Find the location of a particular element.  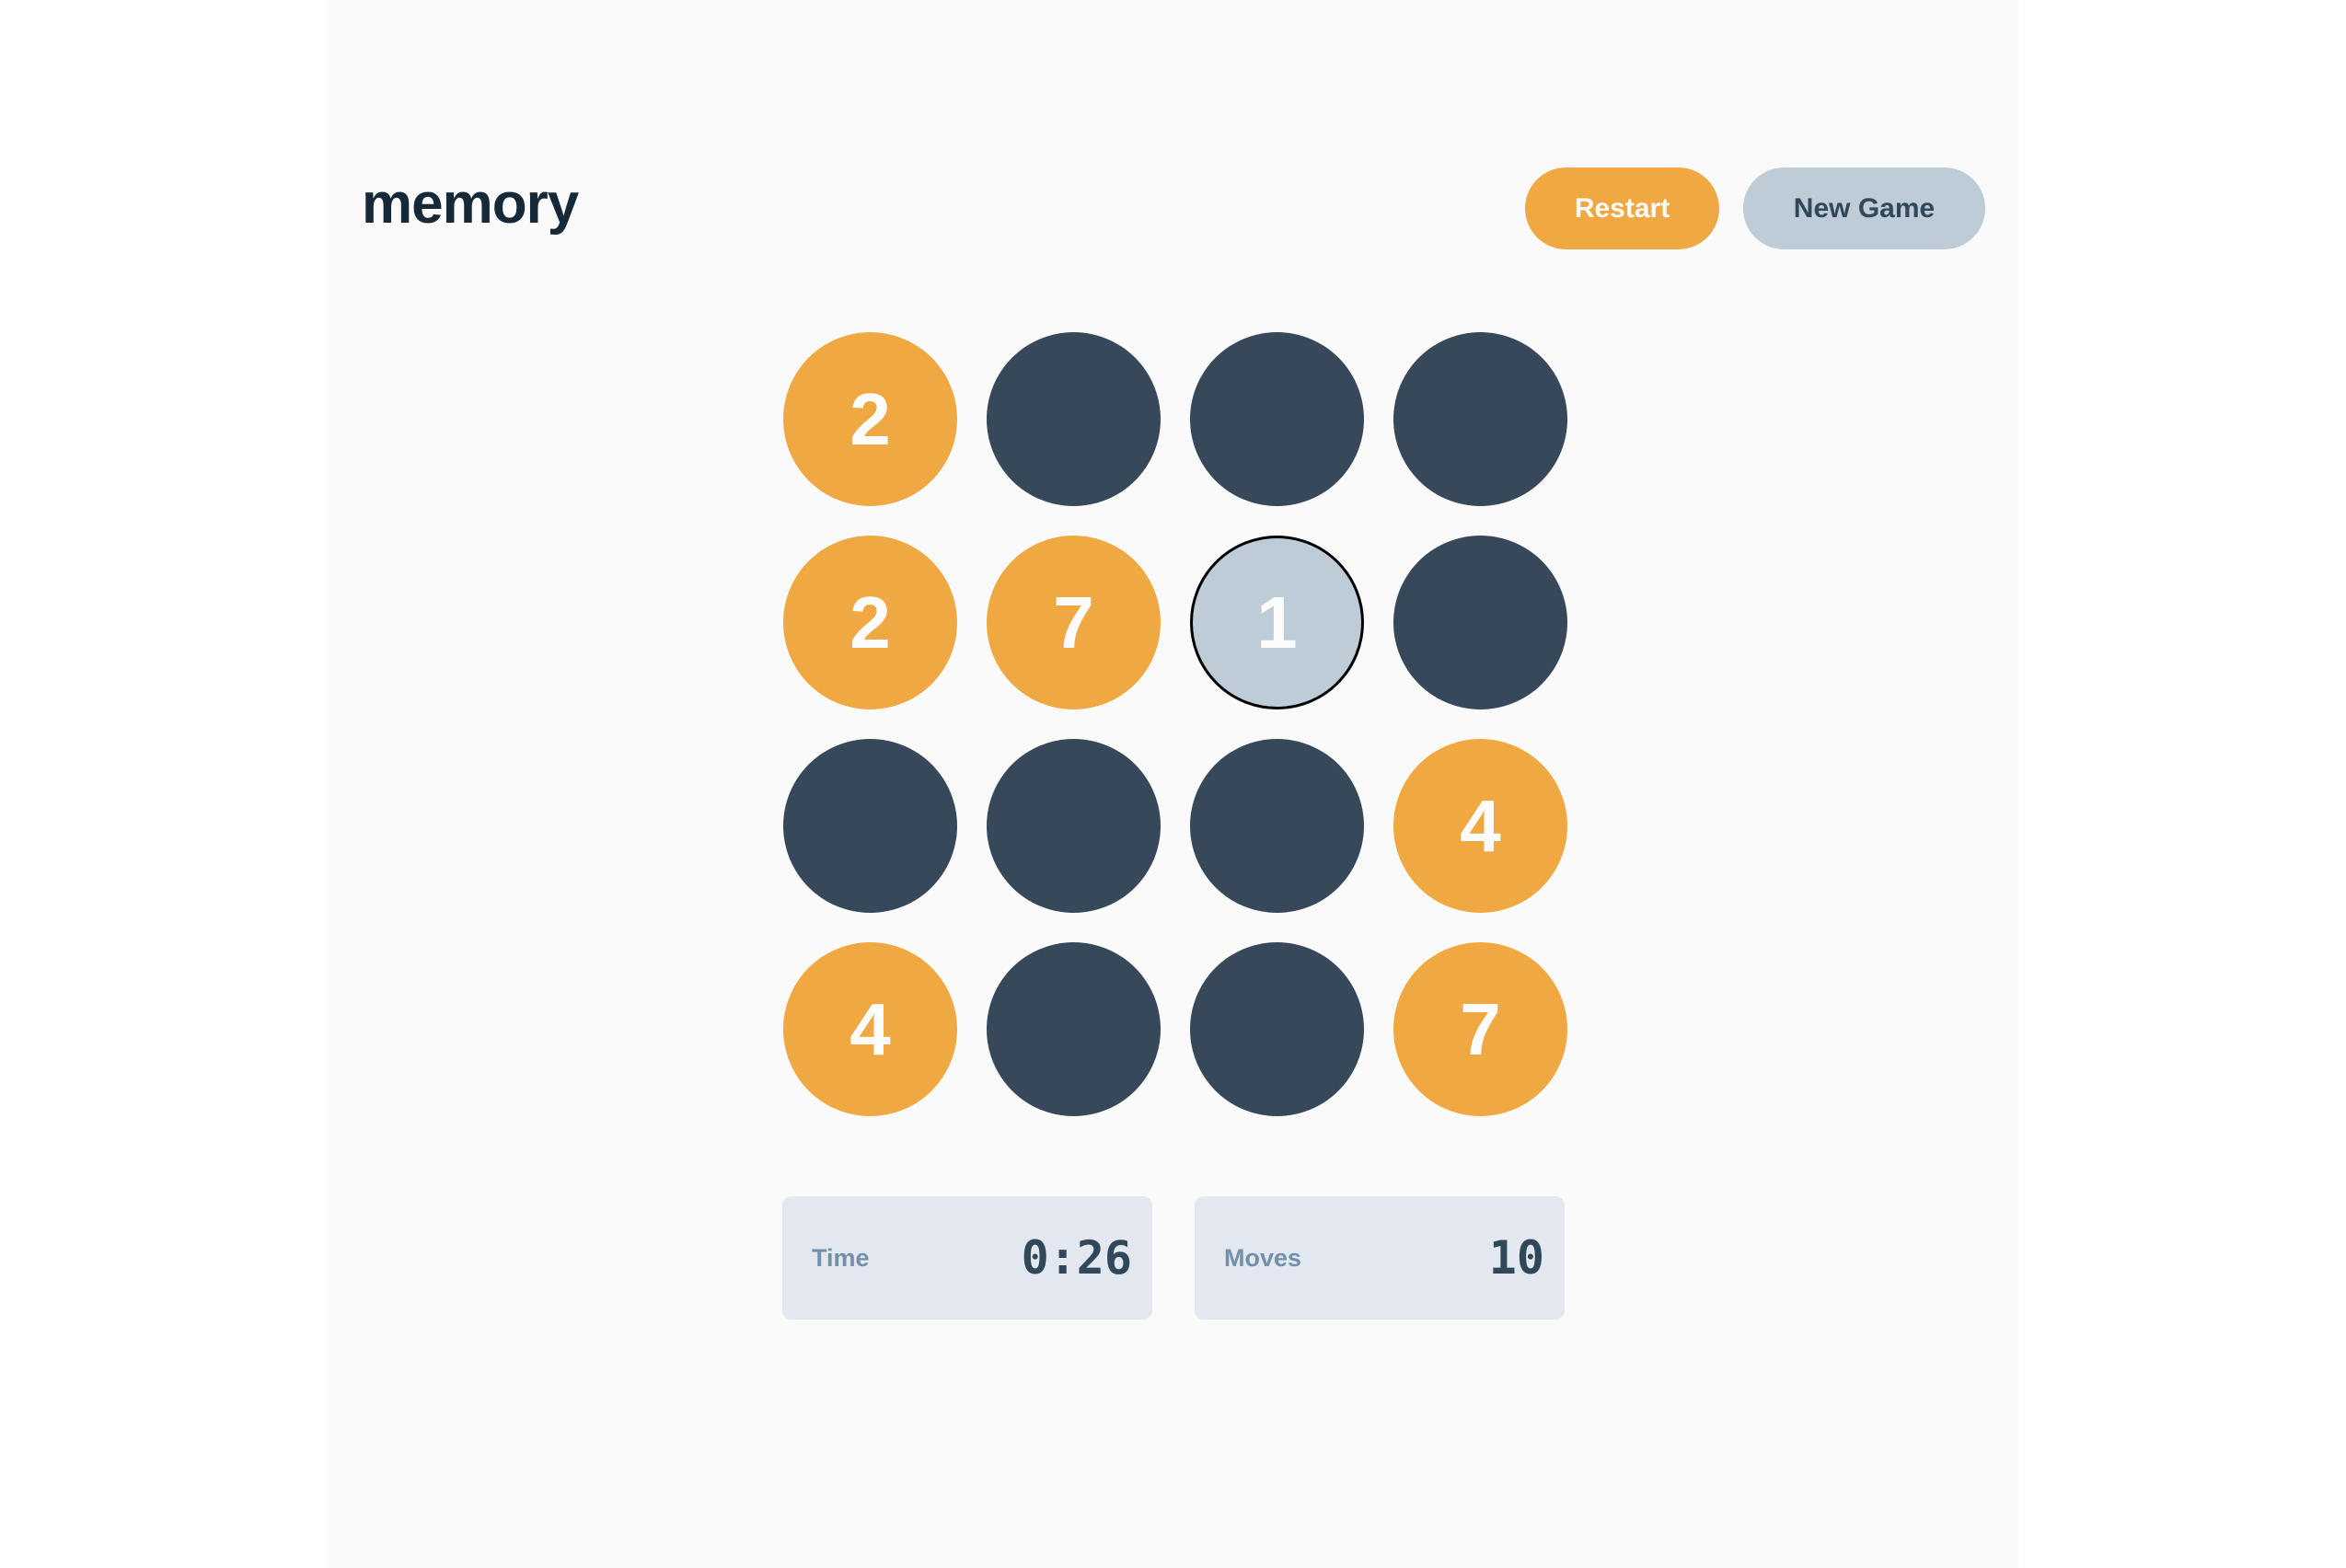

time-stat: Time 0:26 is located at coordinates (967, 1258).